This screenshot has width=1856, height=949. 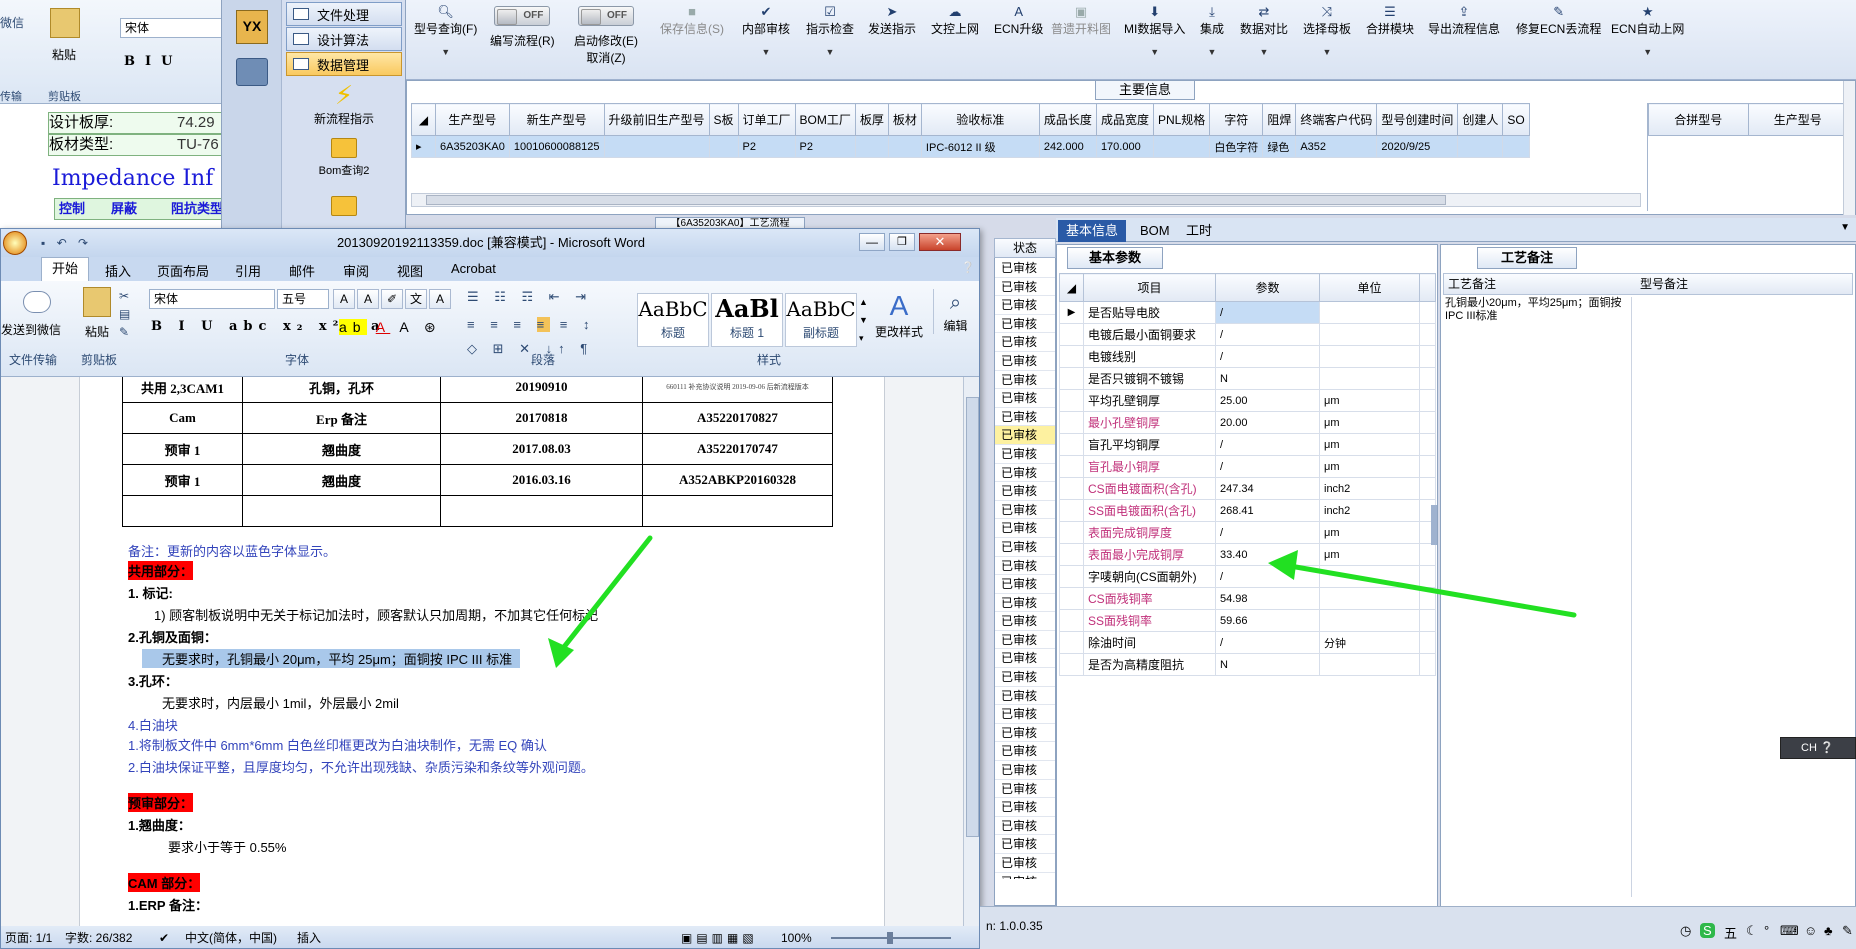 I want to click on tab-layout: 页面布局, so click(x=183, y=270).